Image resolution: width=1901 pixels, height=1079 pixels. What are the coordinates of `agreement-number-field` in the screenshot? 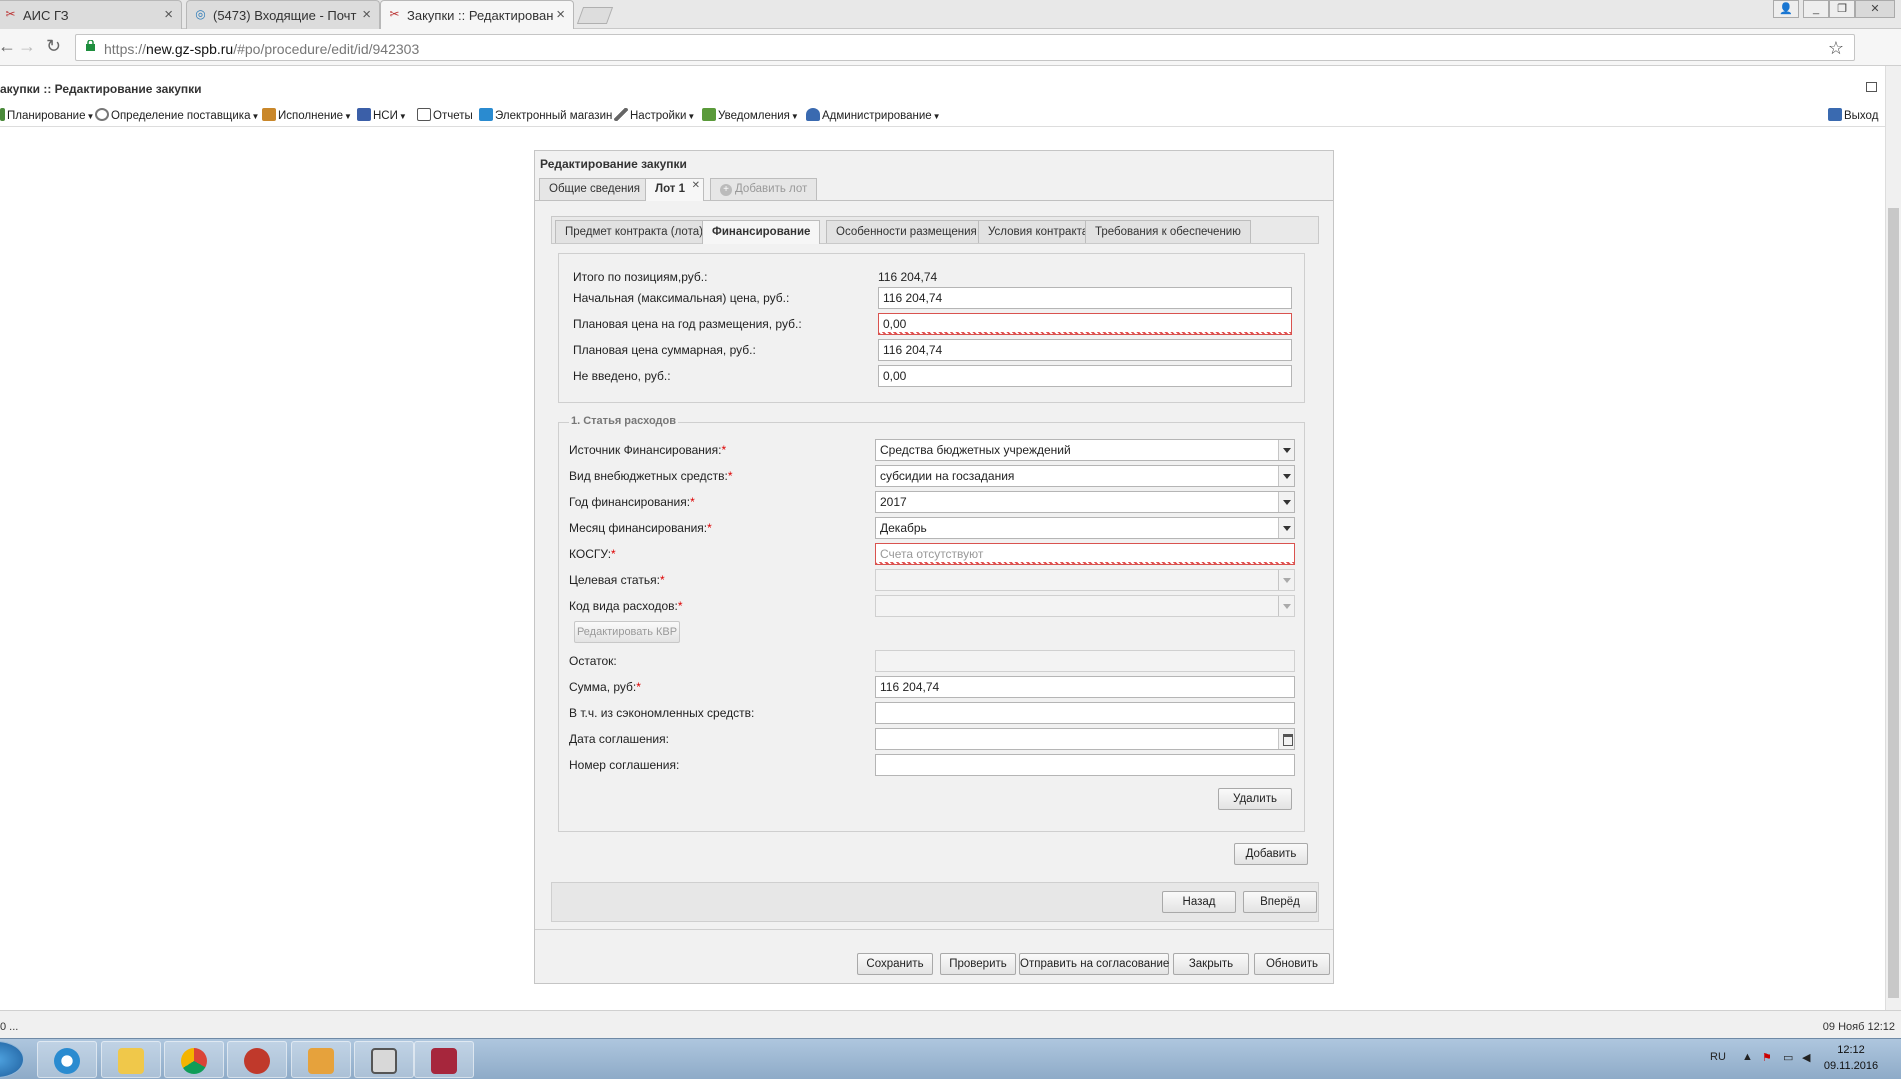 It's located at (1085, 765).